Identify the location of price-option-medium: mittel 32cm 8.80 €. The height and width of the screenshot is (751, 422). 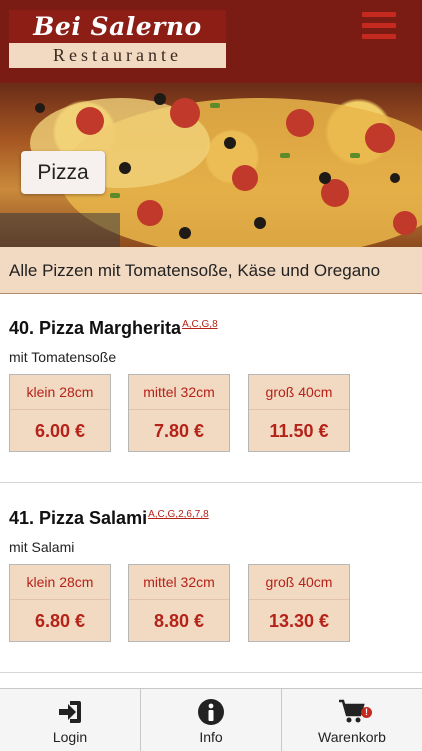
(179, 603).